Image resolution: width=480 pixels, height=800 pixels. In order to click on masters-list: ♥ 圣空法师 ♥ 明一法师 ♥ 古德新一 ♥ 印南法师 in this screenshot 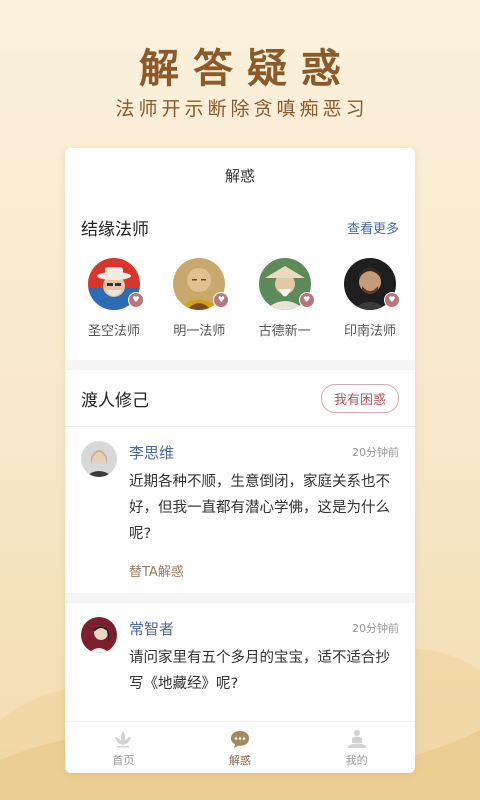, I will do `click(240, 305)`.